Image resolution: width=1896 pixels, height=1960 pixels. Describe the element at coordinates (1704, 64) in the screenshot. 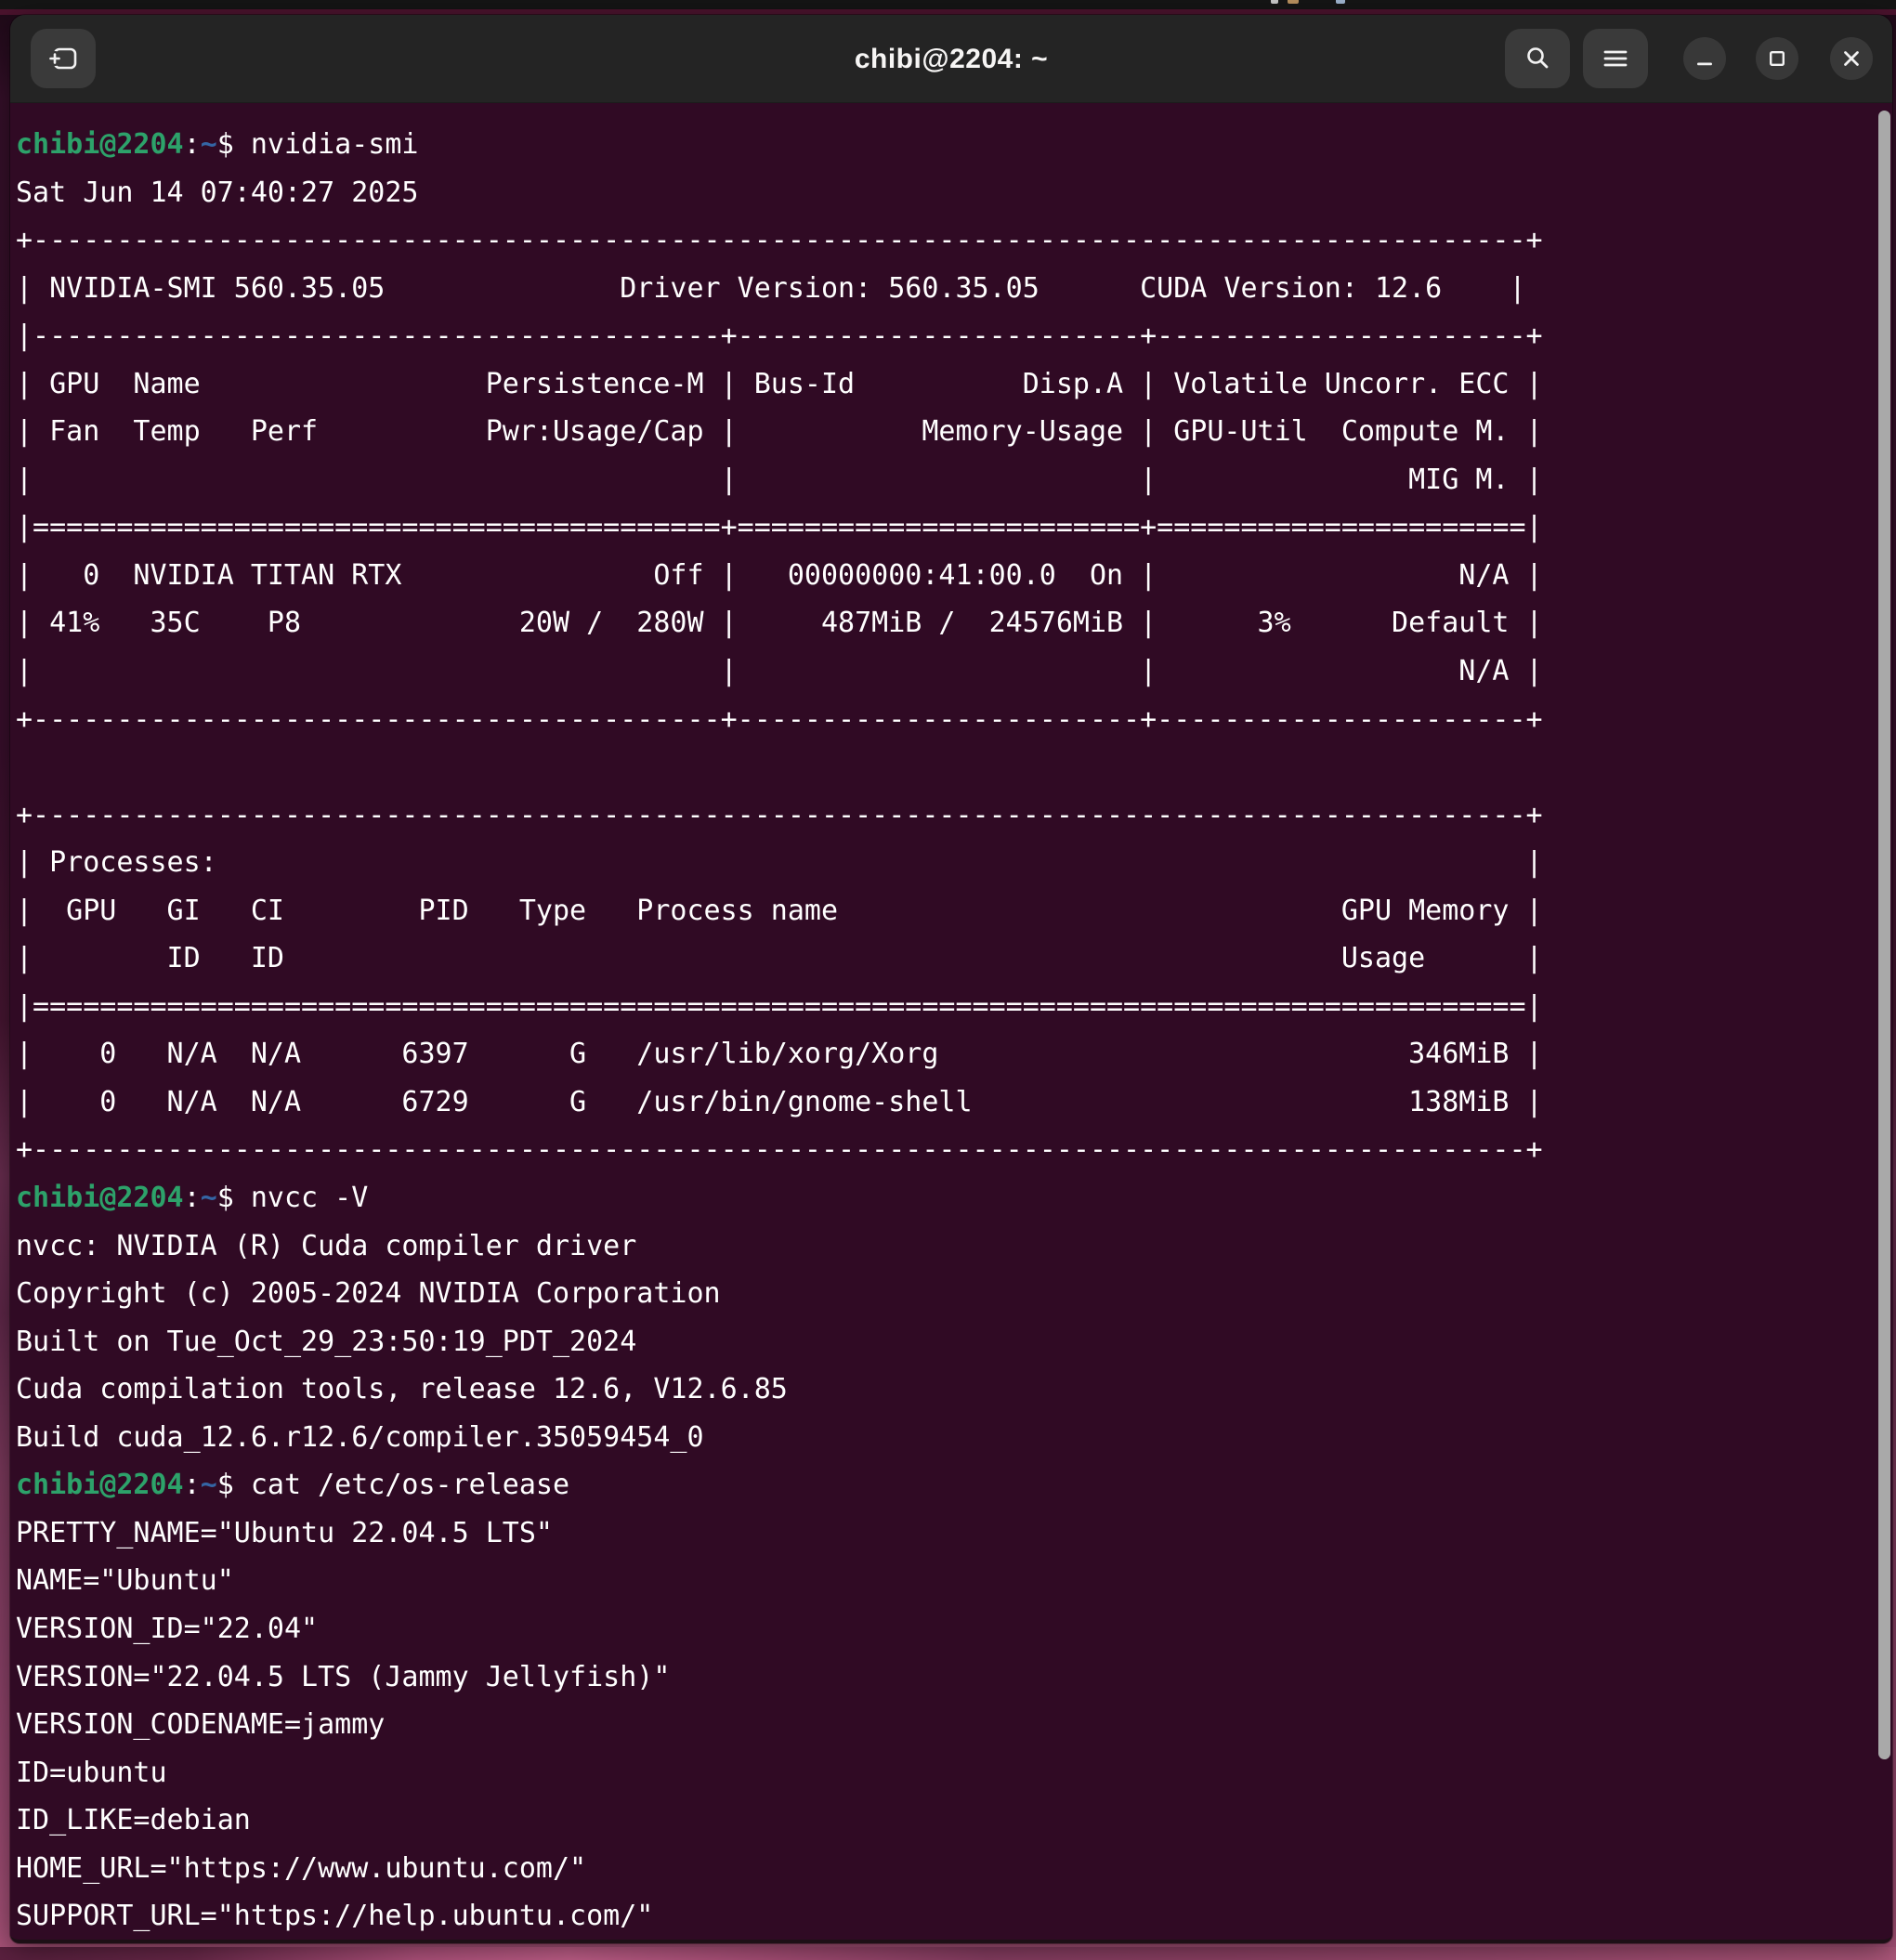

I see `minimize-icon` at that location.